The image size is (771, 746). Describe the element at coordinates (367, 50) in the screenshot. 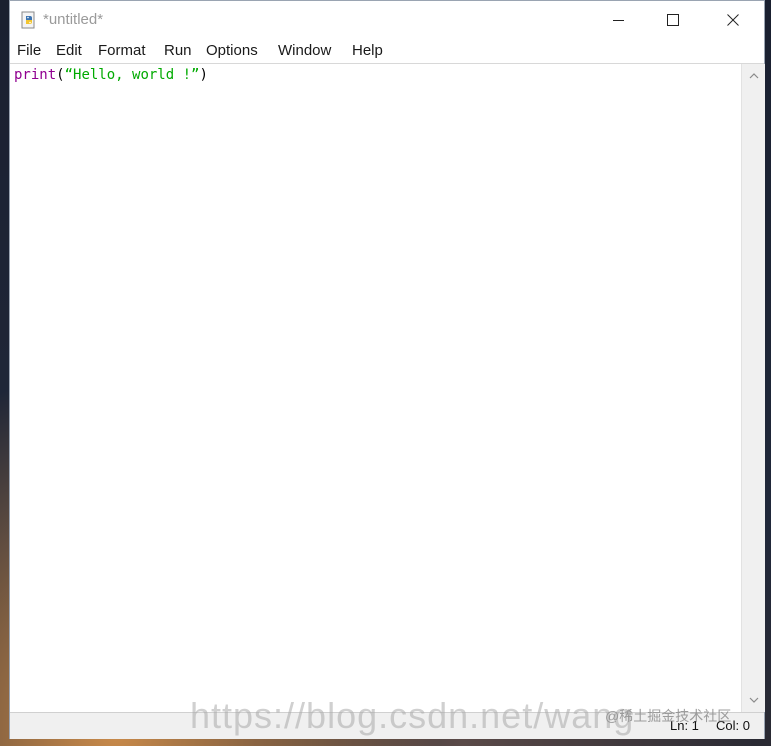

I see `menu-help: Help` at that location.